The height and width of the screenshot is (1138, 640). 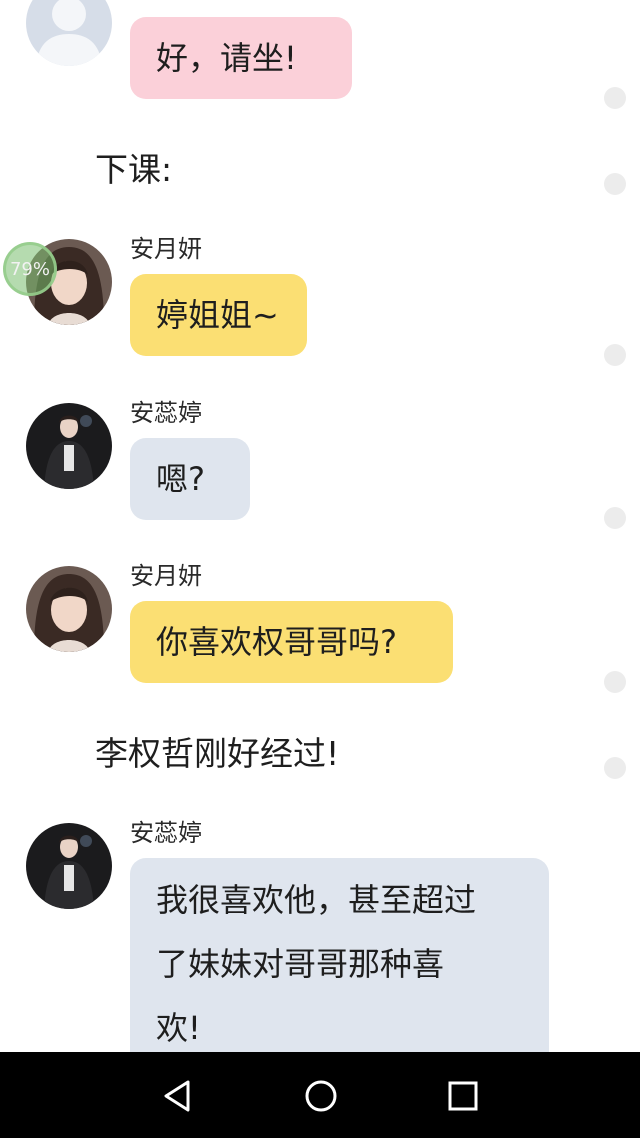 I want to click on default-avatar, so click(x=69, y=33).